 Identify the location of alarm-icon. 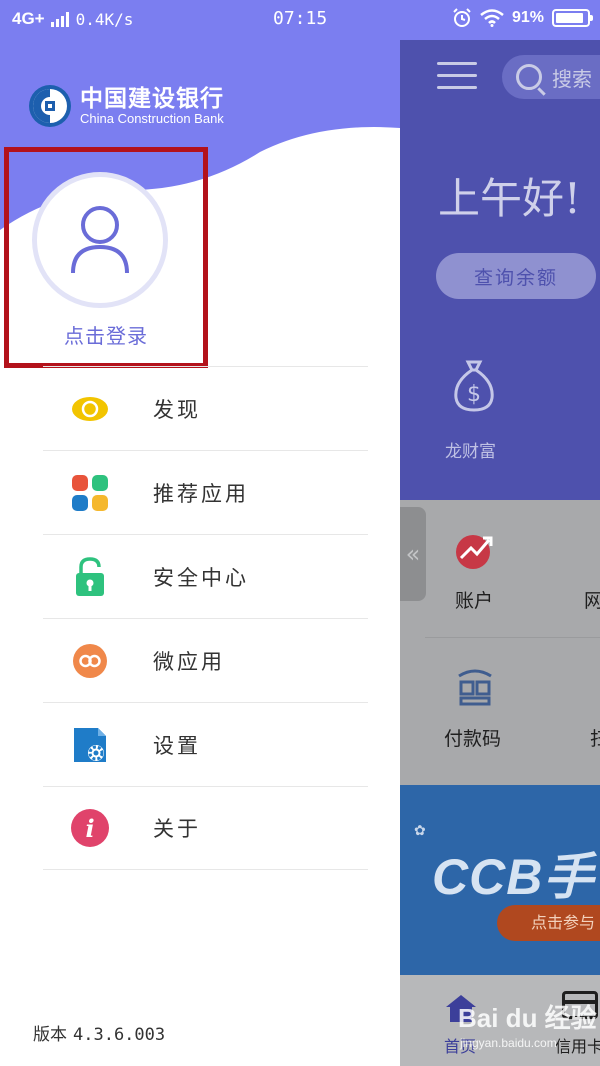
(462, 17).